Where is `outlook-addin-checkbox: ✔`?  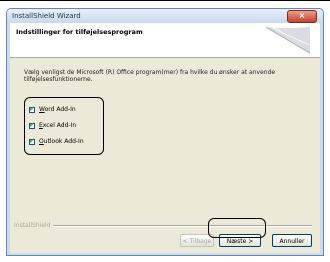
outlook-addin-checkbox: ✔ is located at coordinates (32, 140).